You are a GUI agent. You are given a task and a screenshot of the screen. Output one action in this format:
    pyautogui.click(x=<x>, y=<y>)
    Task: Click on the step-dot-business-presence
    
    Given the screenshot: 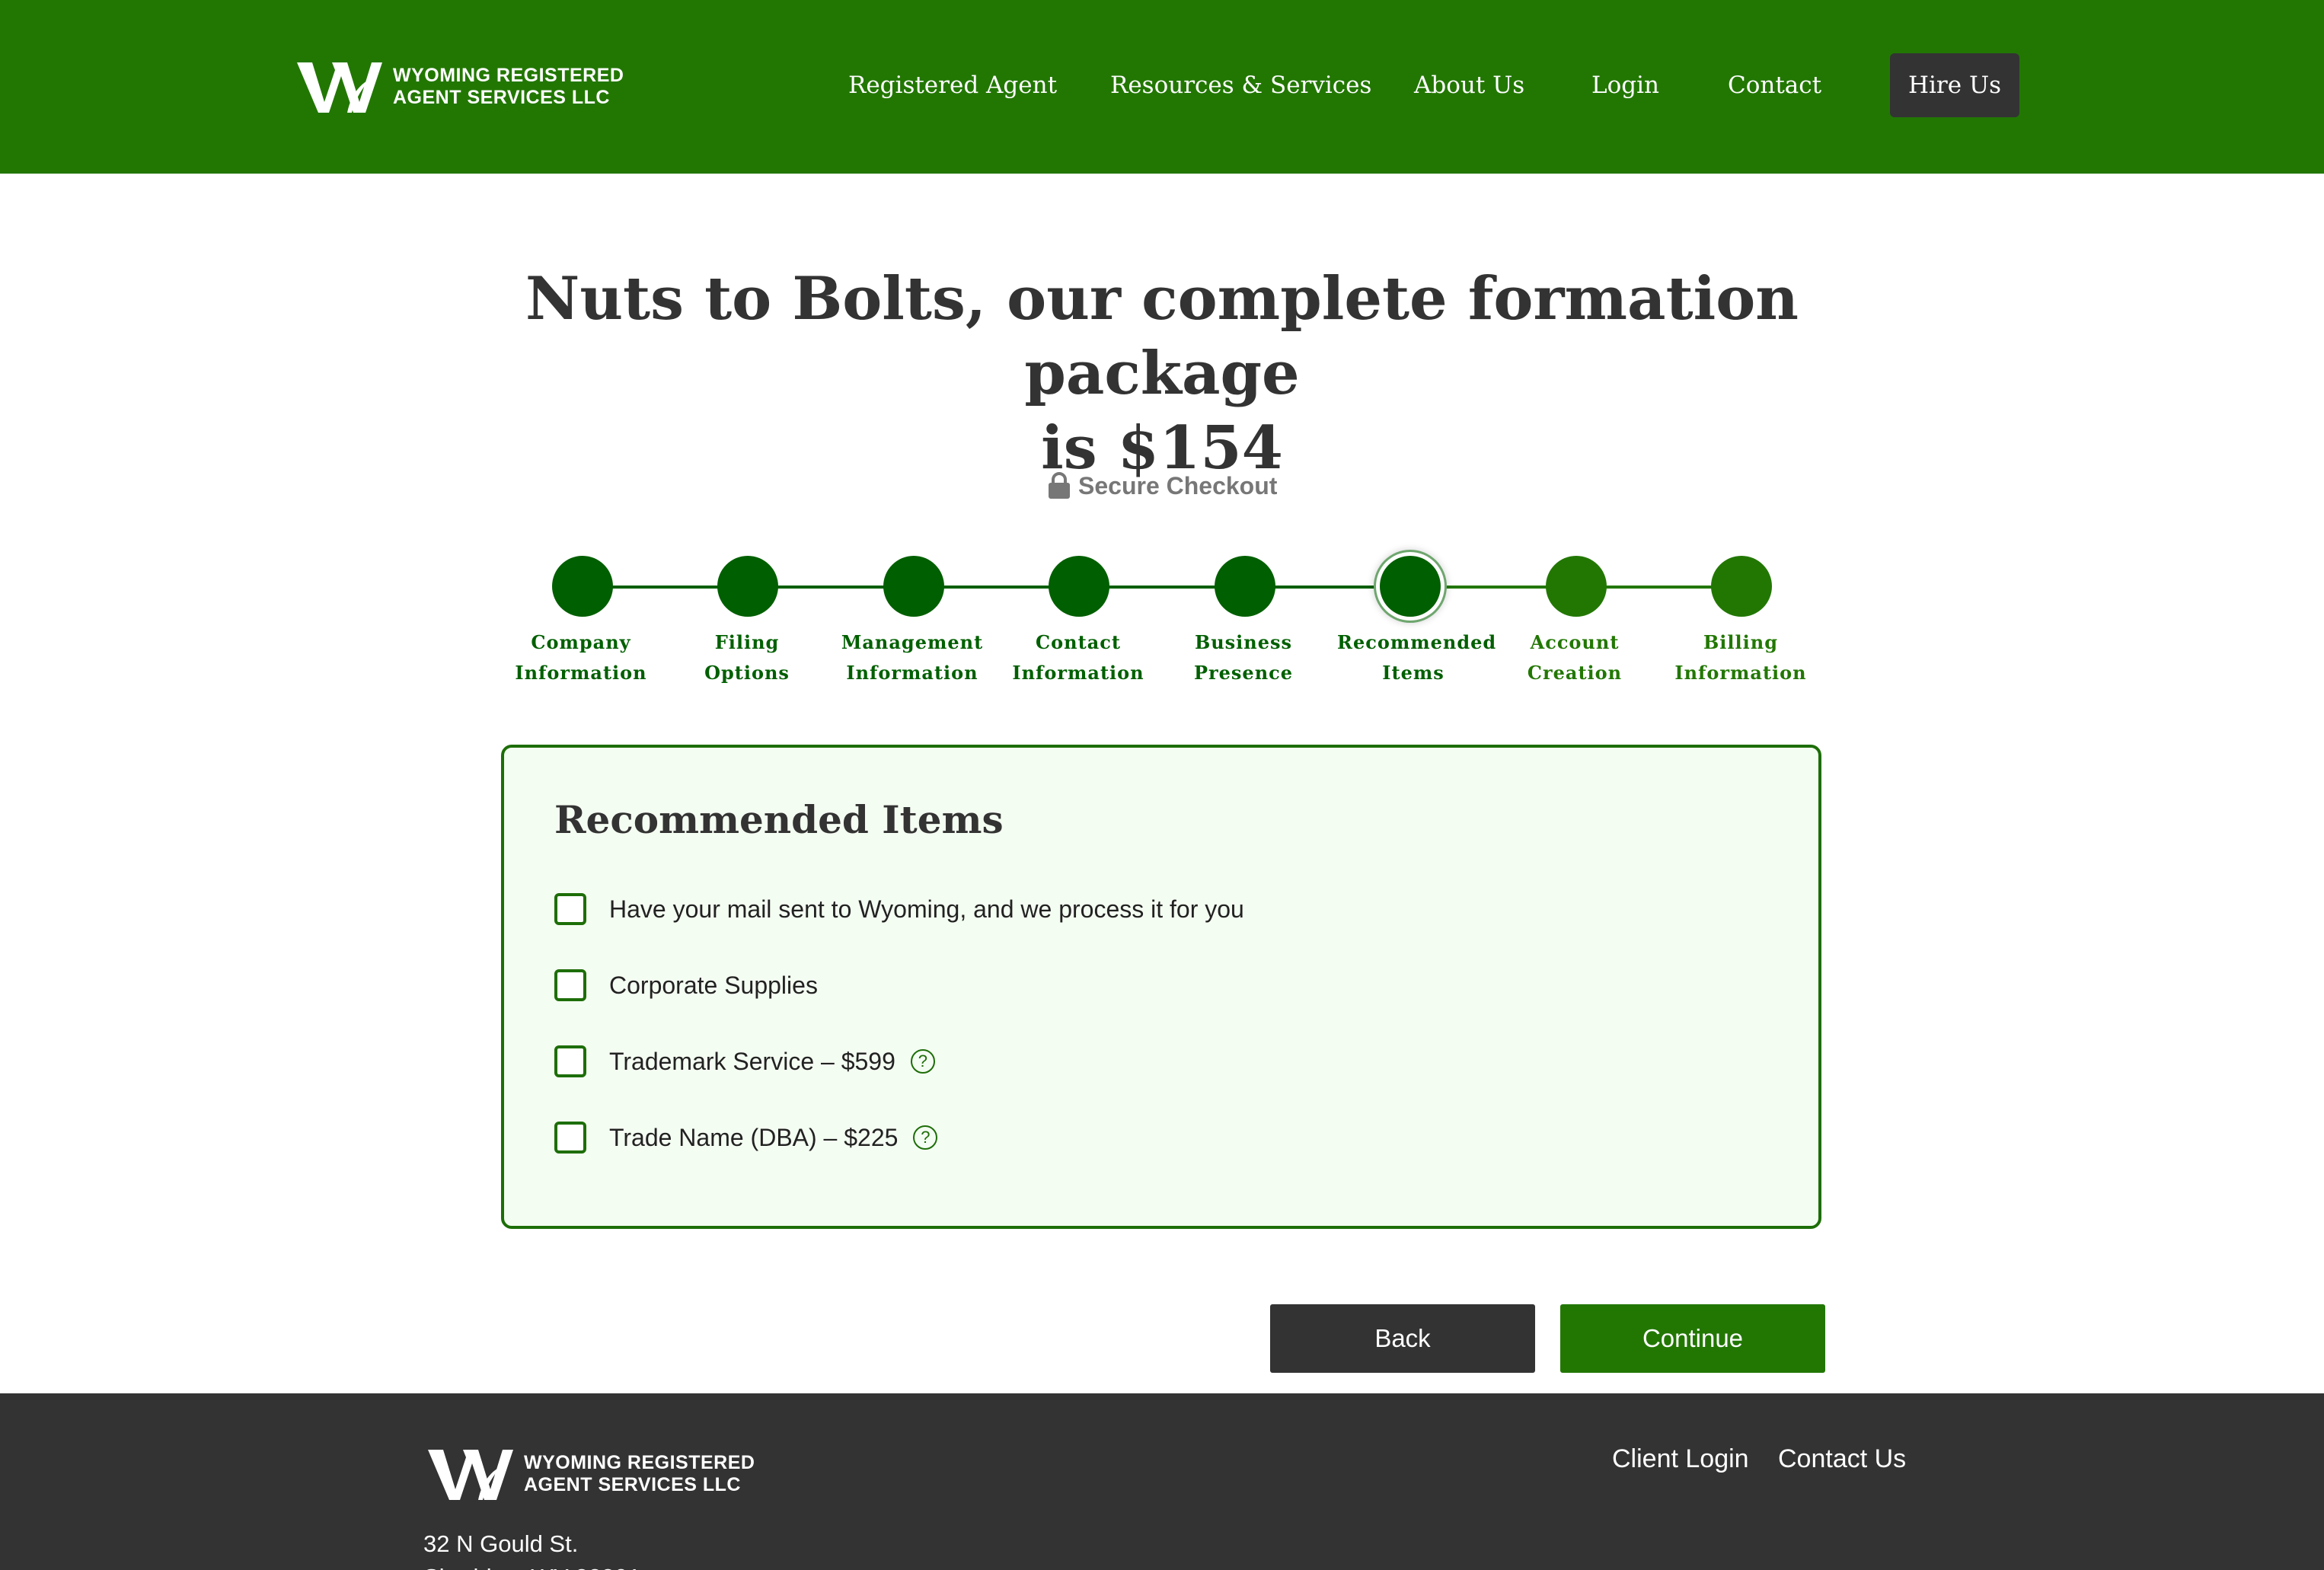 What is the action you would take?
    pyautogui.click(x=1245, y=586)
    